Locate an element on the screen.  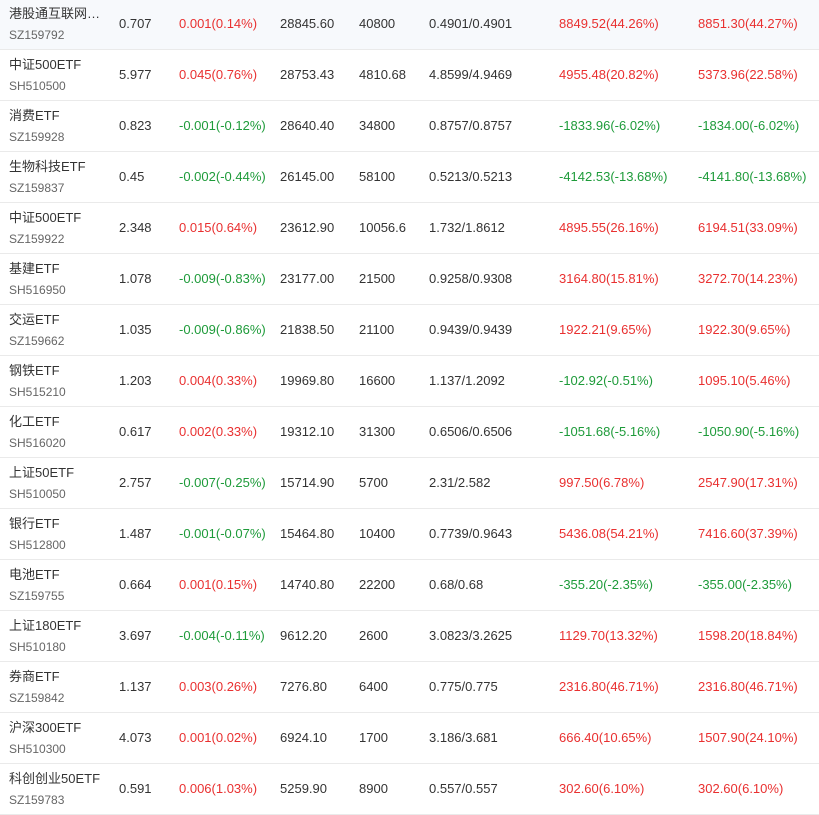
holding-quantity: 40800 is located at coordinates (377, 23).